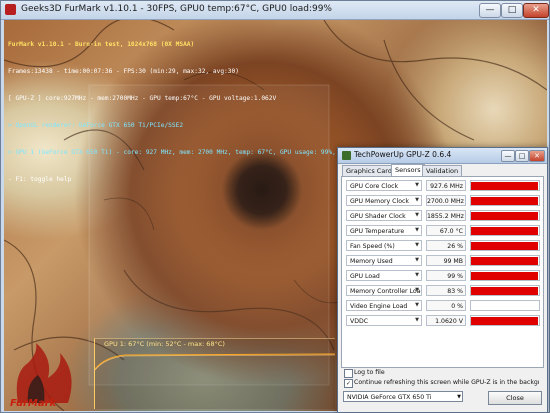  I want to click on sensor-label: Video Engine Load, so click(384, 305).